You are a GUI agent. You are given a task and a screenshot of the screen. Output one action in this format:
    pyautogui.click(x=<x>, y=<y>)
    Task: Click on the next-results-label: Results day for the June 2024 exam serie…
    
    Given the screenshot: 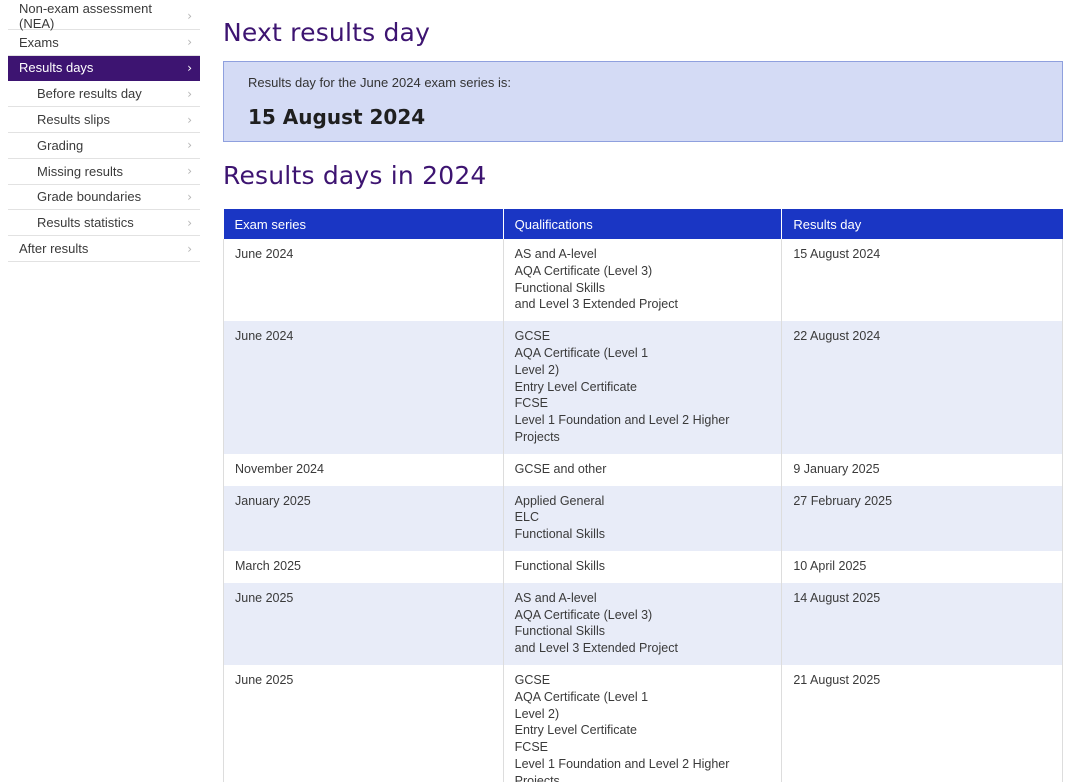 What is the action you would take?
    pyautogui.click(x=380, y=82)
    